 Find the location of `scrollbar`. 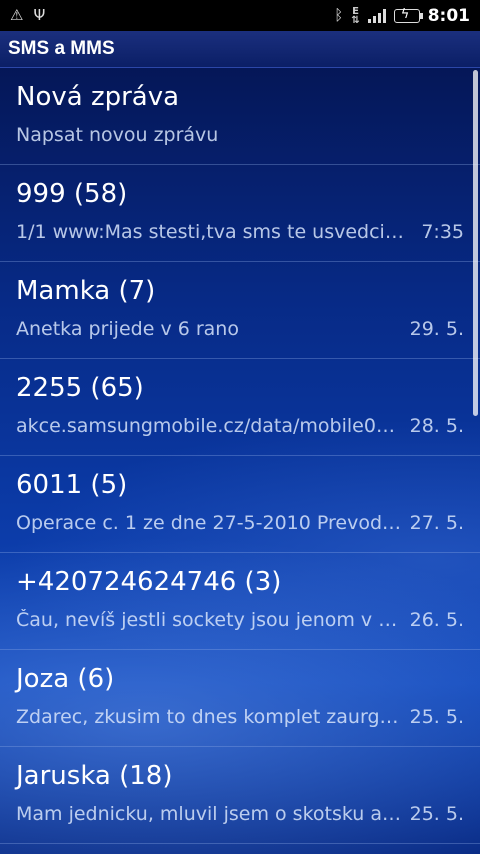

scrollbar is located at coordinates (475, 243).